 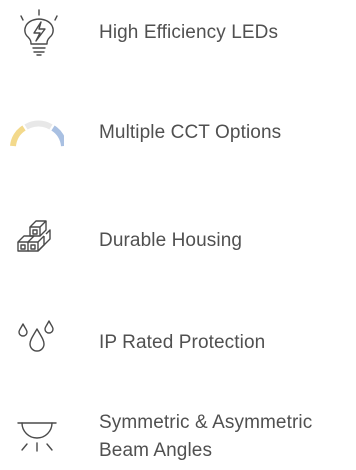 I want to click on water-drops-icon, so click(x=35, y=338).